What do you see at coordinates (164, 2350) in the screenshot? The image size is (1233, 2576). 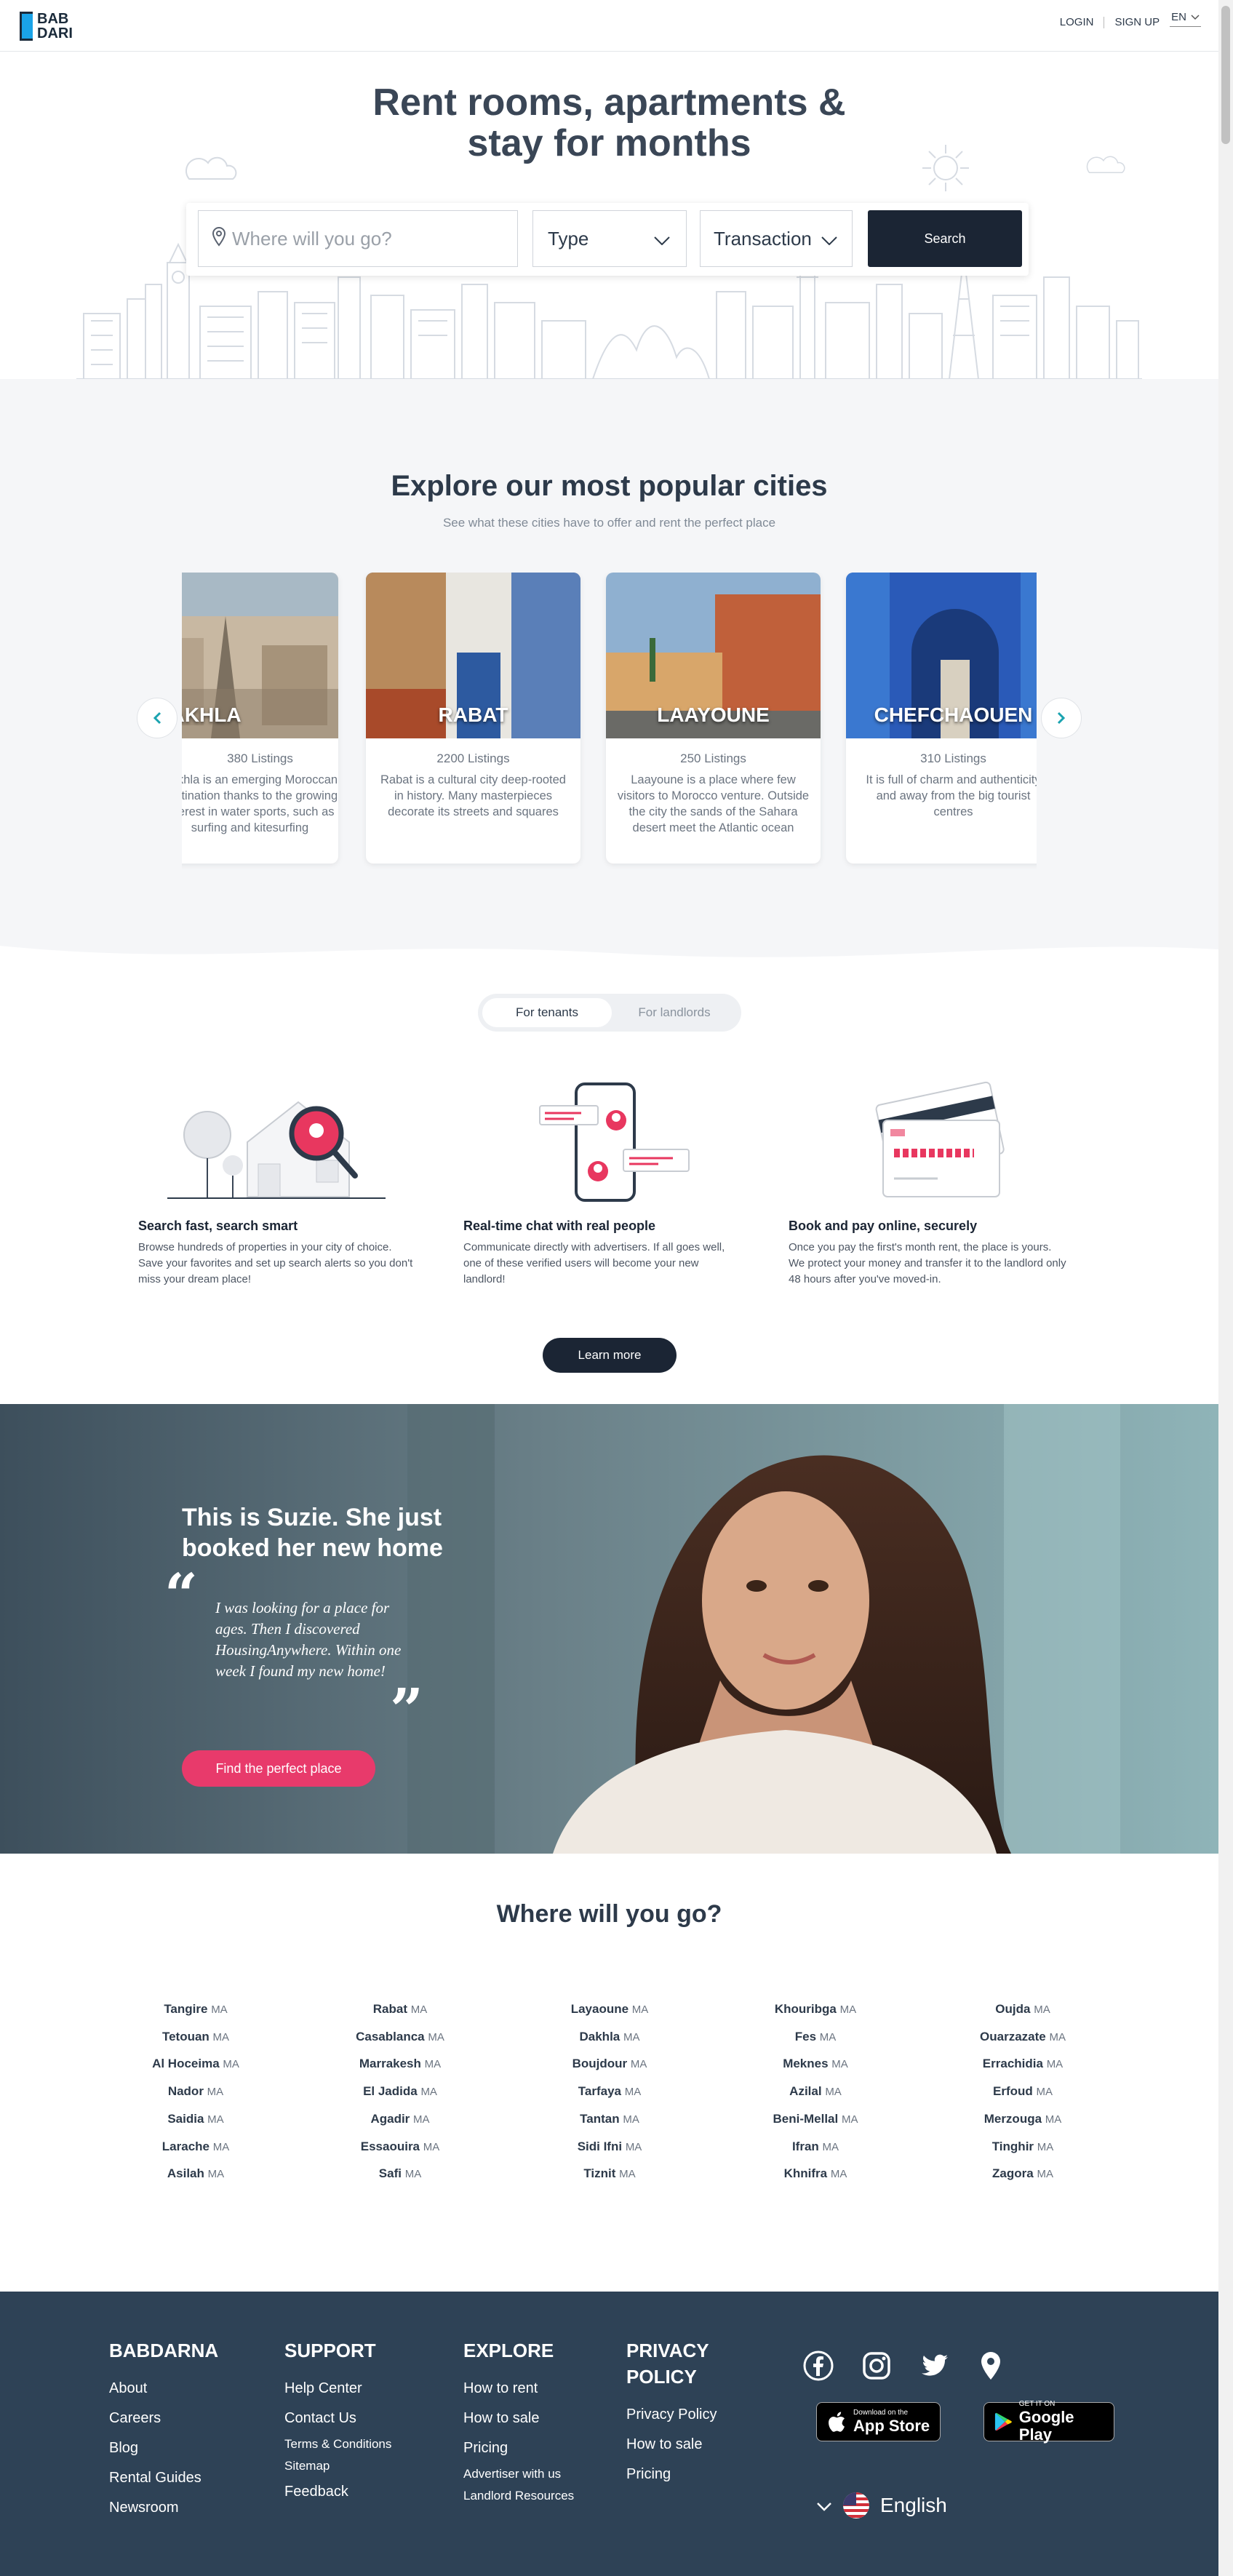 I see `footer-heading: BABDARNA` at bounding box center [164, 2350].